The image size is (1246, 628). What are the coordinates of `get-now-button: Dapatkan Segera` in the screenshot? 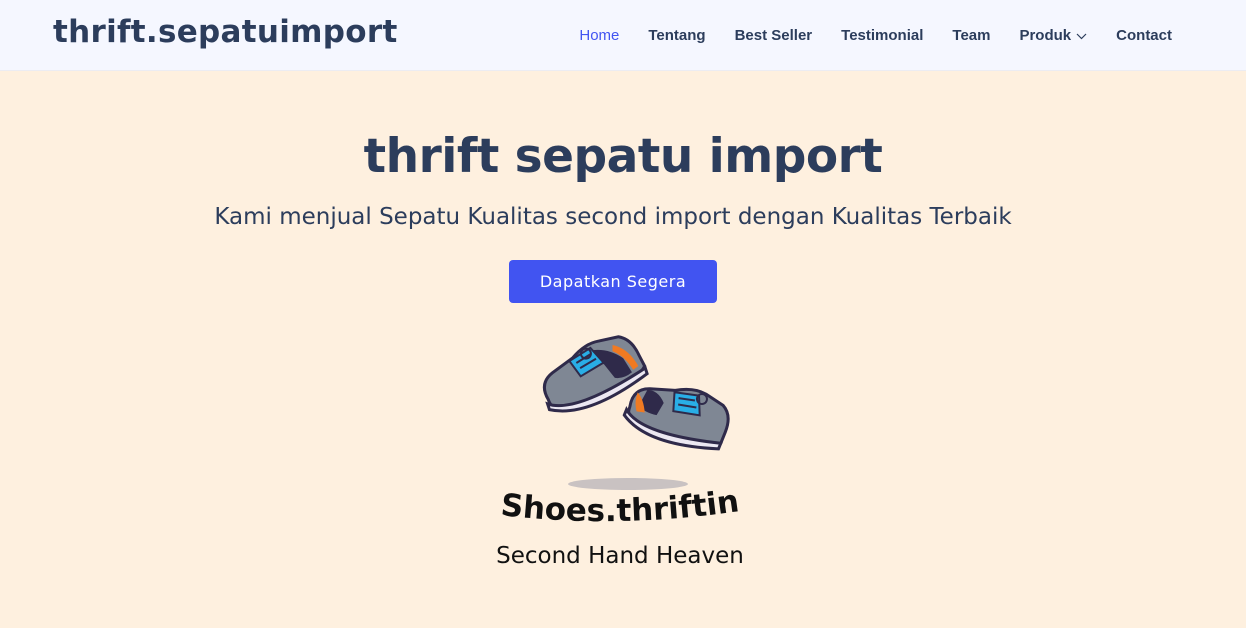 It's located at (613, 281).